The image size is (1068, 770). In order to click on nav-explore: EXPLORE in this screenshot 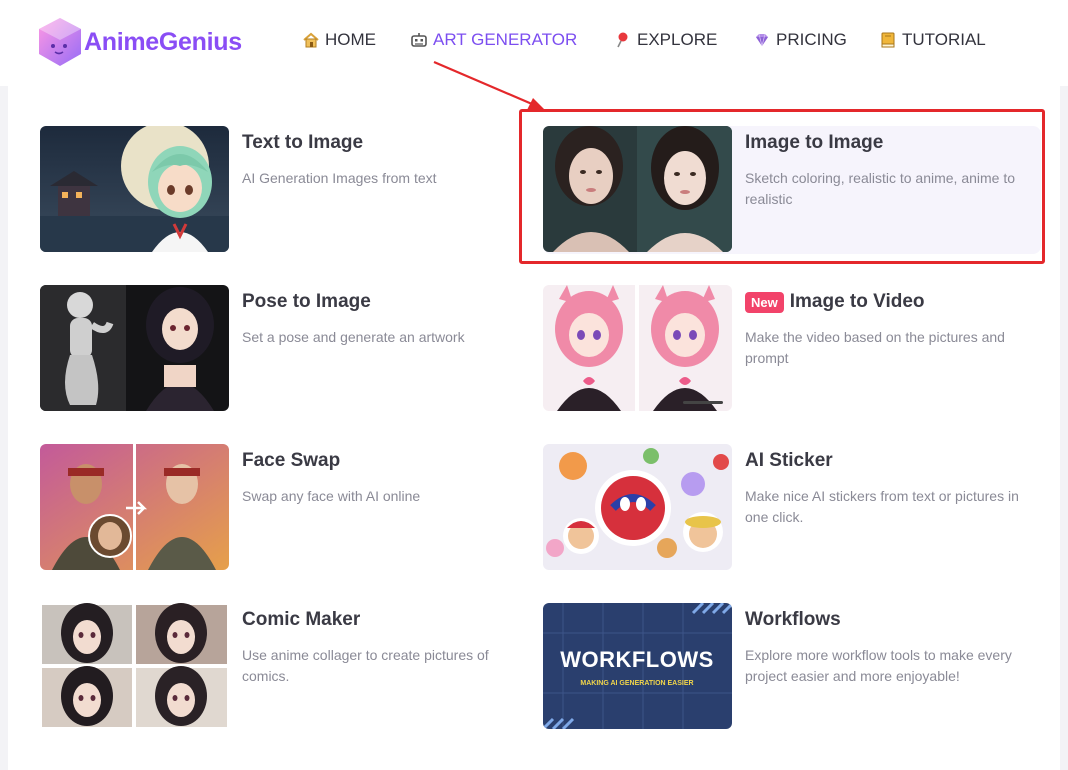, I will do `click(665, 40)`.